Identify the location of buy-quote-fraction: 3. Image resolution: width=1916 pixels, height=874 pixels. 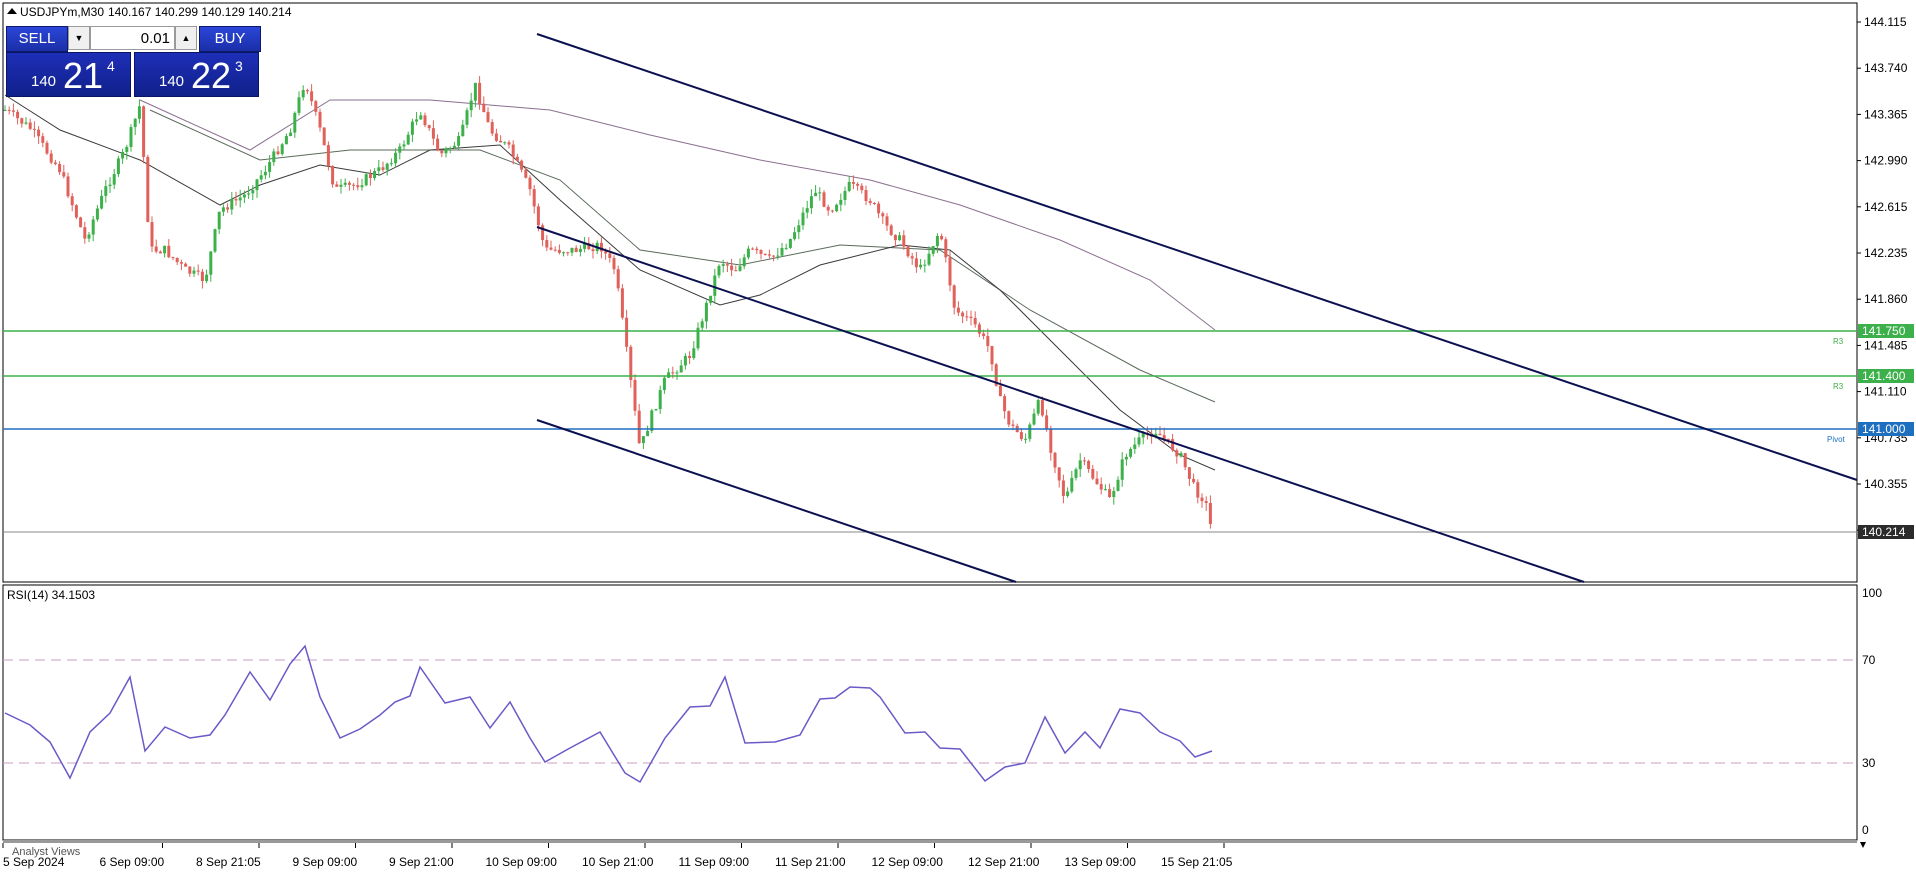
(239, 66).